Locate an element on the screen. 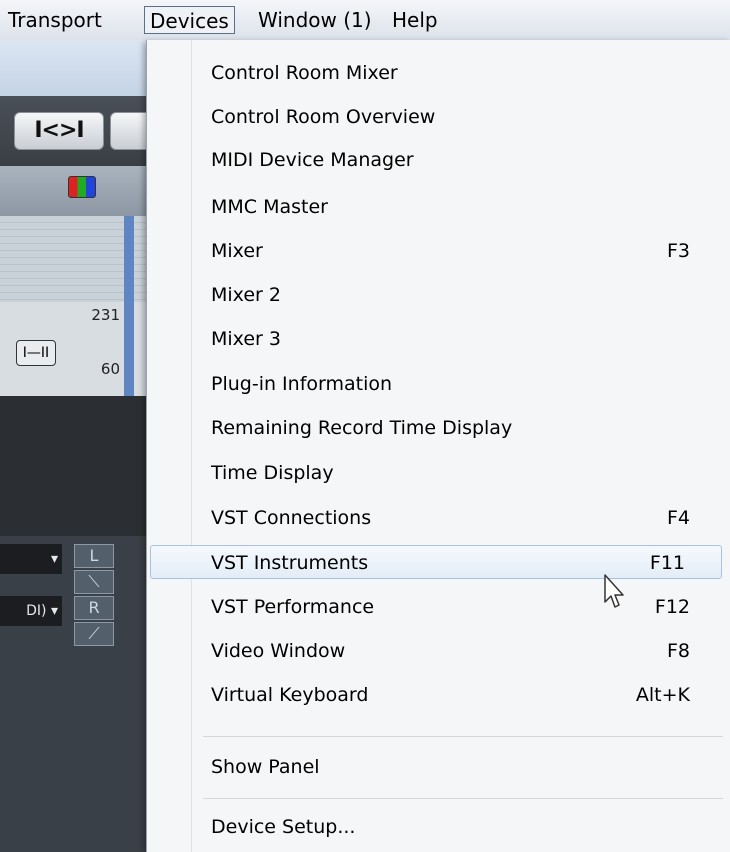  menu-item-shortcut: F11 is located at coordinates (667, 563).